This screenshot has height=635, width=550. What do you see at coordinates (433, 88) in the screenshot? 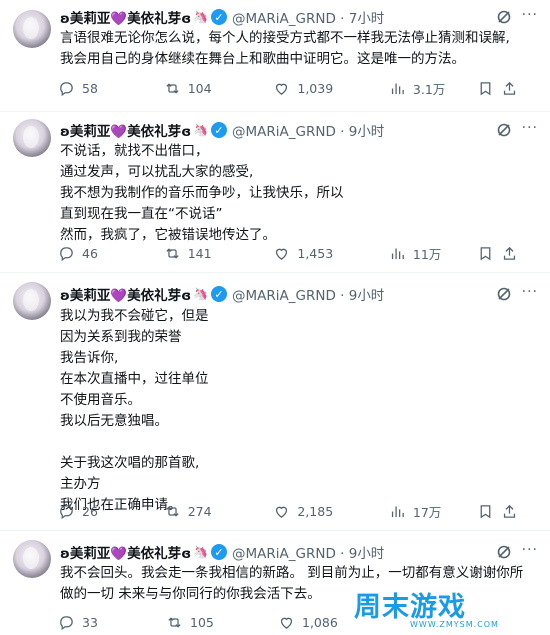
I see `views-button: 3.1万` at bounding box center [433, 88].